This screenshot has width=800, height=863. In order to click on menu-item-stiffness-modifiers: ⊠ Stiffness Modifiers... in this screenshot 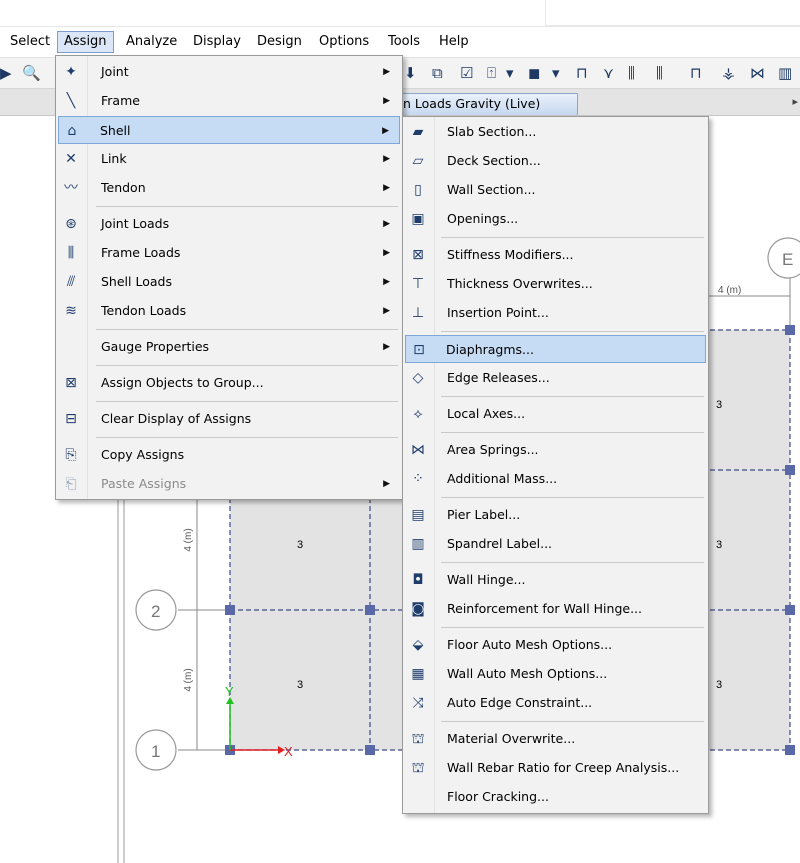, I will do `click(555, 255)`.